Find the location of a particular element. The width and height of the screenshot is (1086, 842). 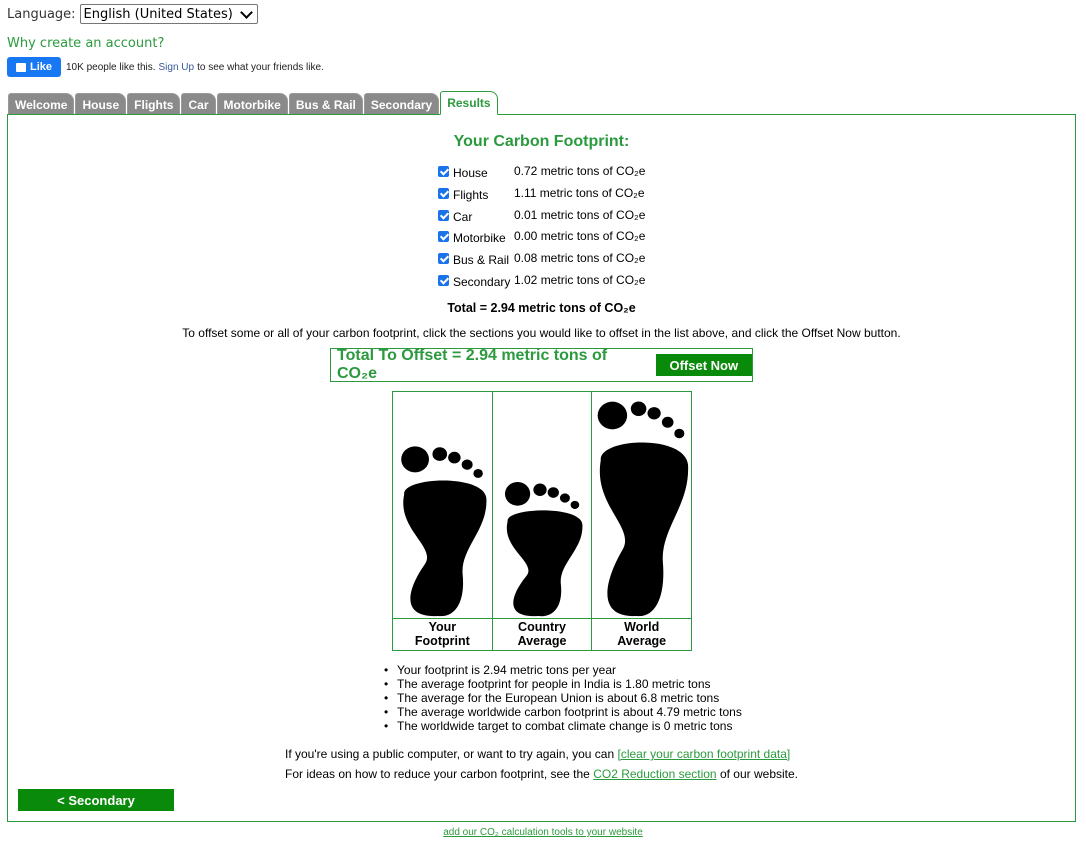

why-create-account-link: Why create an account? is located at coordinates (85, 43).